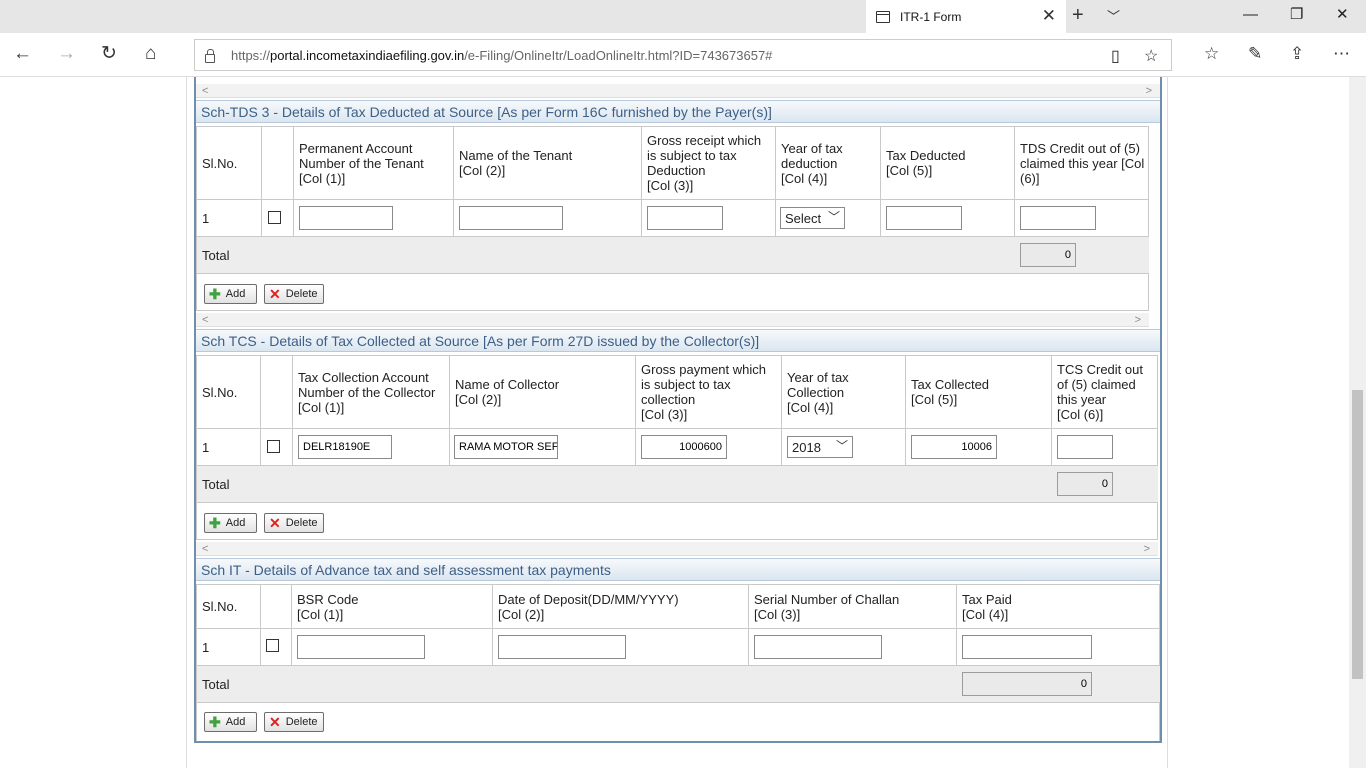 This screenshot has height=768, width=1366. Describe the element at coordinates (685, 218) in the screenshot. I see `gross-receipt-input` at that location.